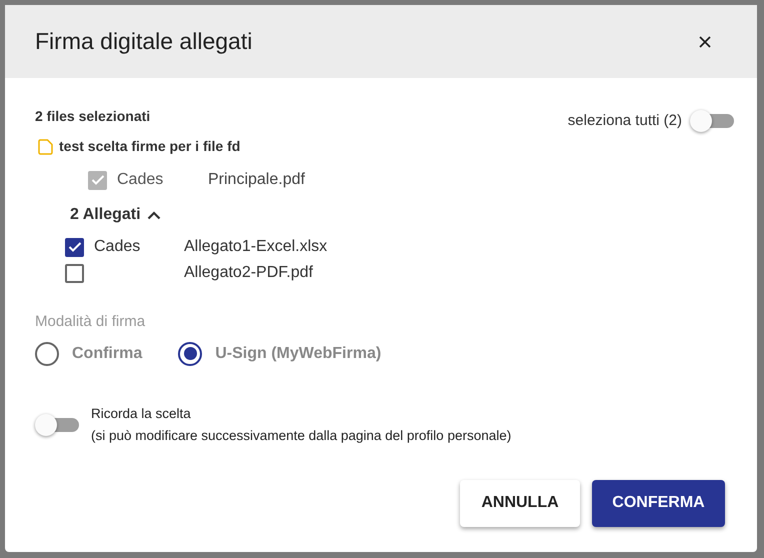 The height and width of the screenshot is (558, 764). Describe the element at coordinates (403, 215) in the screenshot. I see `attachments-toggle: 2 Allegati` at that location.